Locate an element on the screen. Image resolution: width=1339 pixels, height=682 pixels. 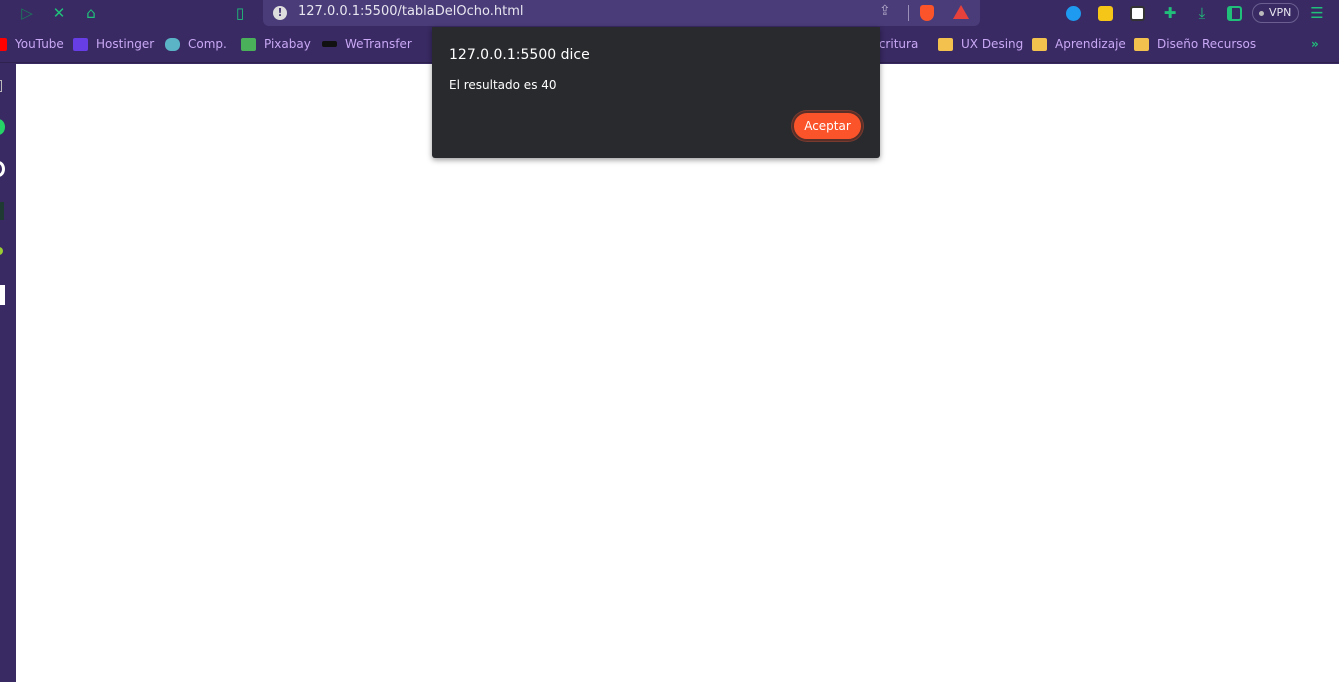
bookmark-label: Aprendizaje is located at coordinates (1090, 44).